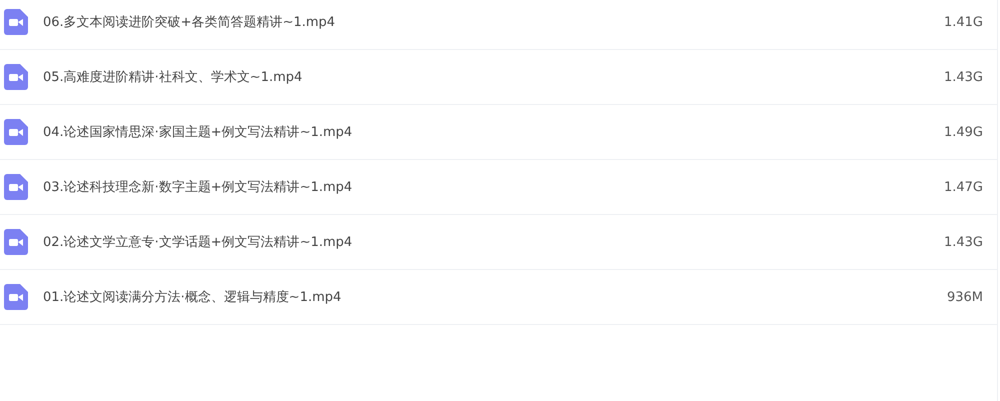  What do you see at coordinates (493, 187) in the screenshot?
I see `file-name: 03.论述科技理念新·数字主题+例文写法精讲~1.mp4` at bounding box center [493, 187].